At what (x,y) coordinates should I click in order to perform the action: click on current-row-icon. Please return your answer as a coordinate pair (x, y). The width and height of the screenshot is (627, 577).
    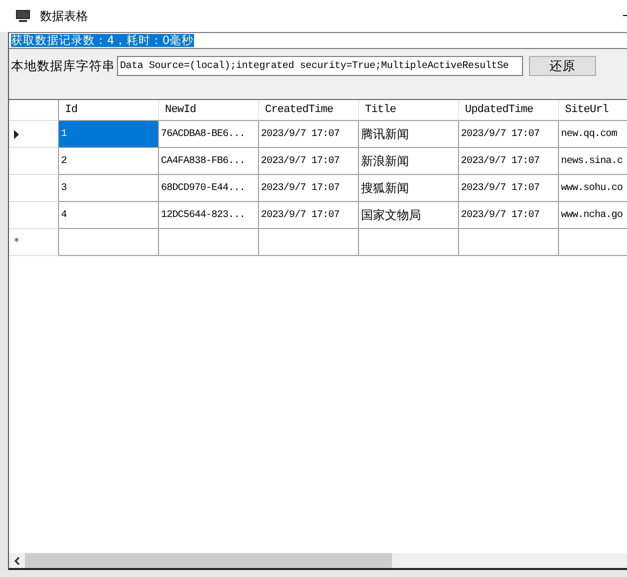
    Looking at the image, I should click on (16, 134).